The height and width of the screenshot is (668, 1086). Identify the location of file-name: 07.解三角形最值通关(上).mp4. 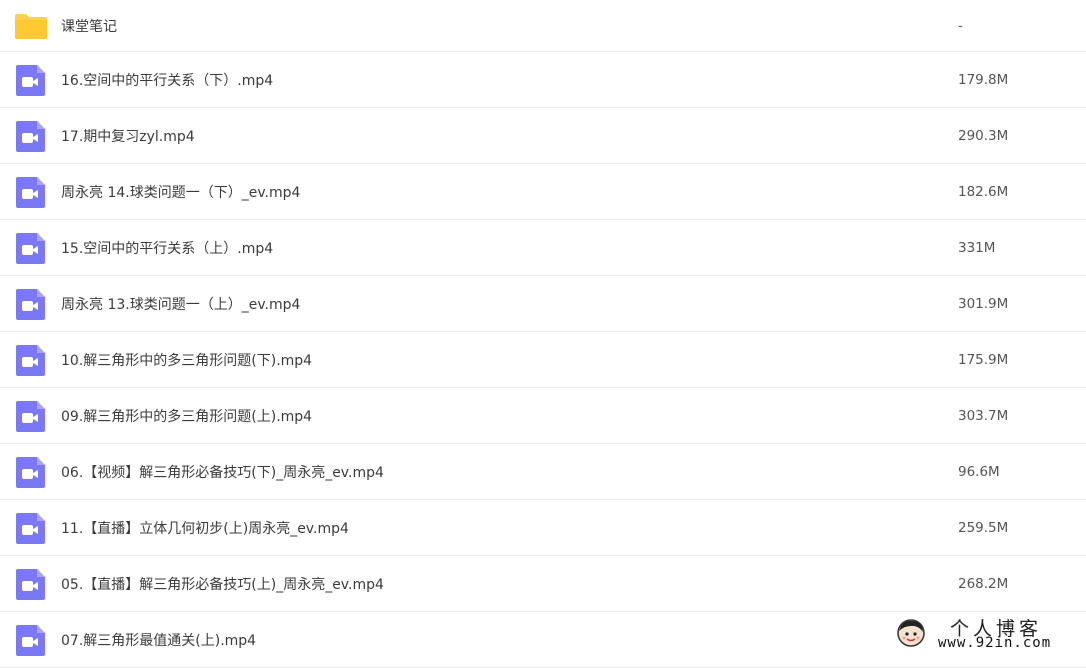
(158, 640).